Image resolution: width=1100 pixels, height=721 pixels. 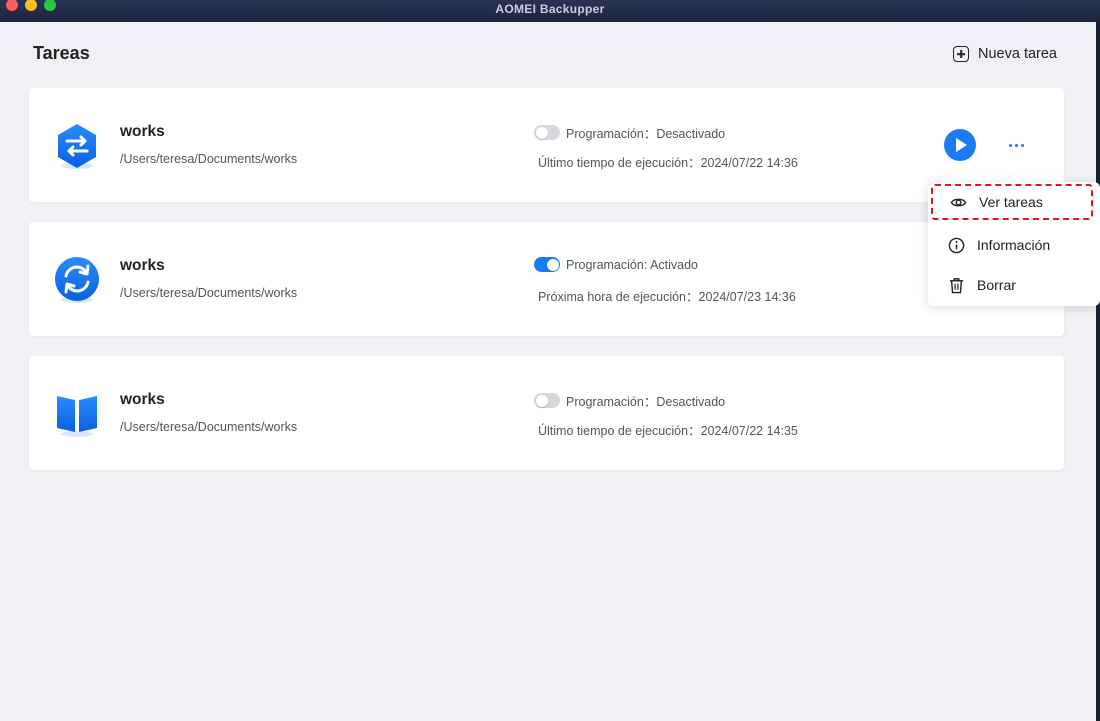 What do you see at coordinates (960, 145) in the screenshot?
I see `run-task-button` at bounding box center [960, 145].